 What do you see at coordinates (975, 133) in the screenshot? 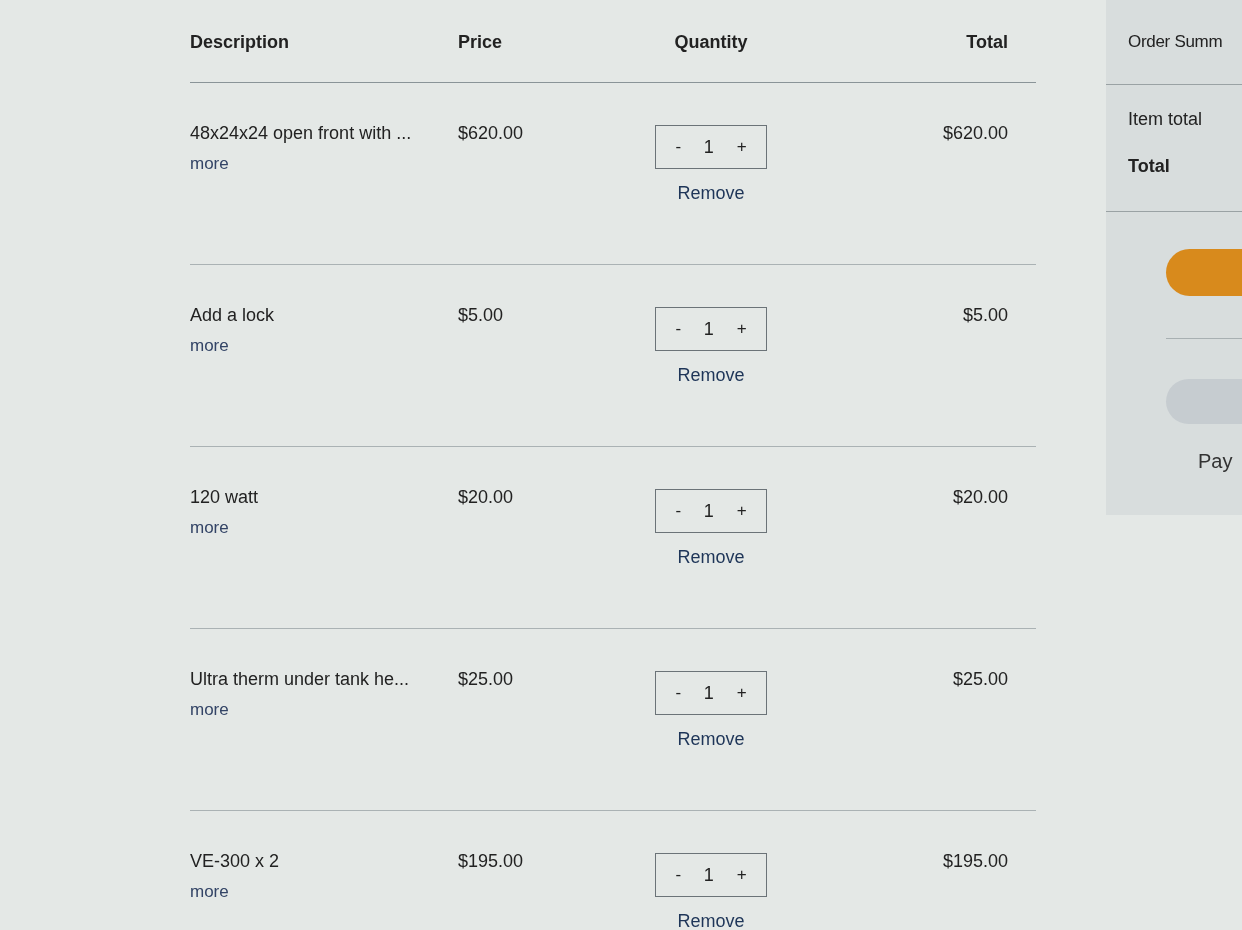
I see `item-total: $620.00` at bounding box center [975, 133].